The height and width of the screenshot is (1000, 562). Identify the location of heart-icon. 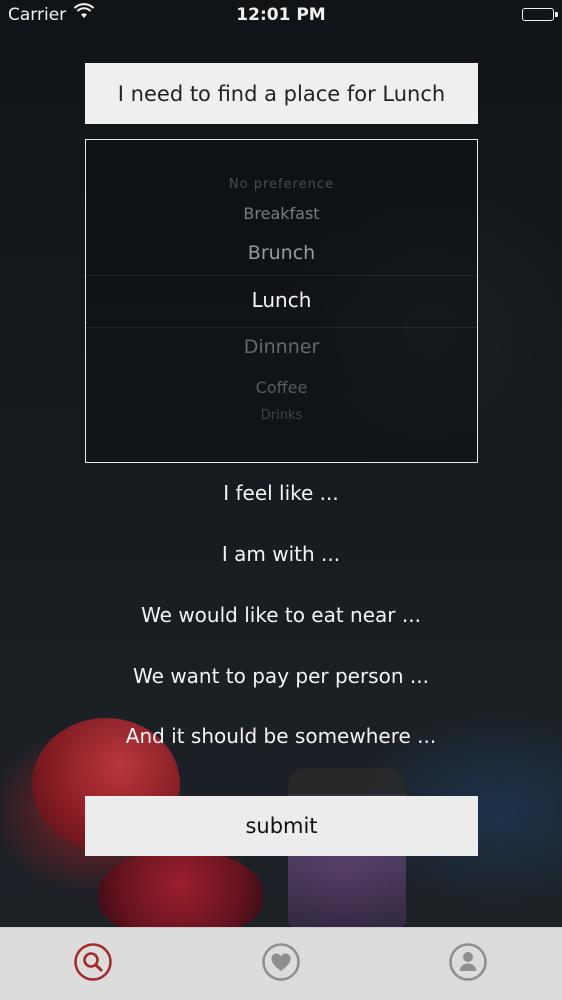
(281, 962).